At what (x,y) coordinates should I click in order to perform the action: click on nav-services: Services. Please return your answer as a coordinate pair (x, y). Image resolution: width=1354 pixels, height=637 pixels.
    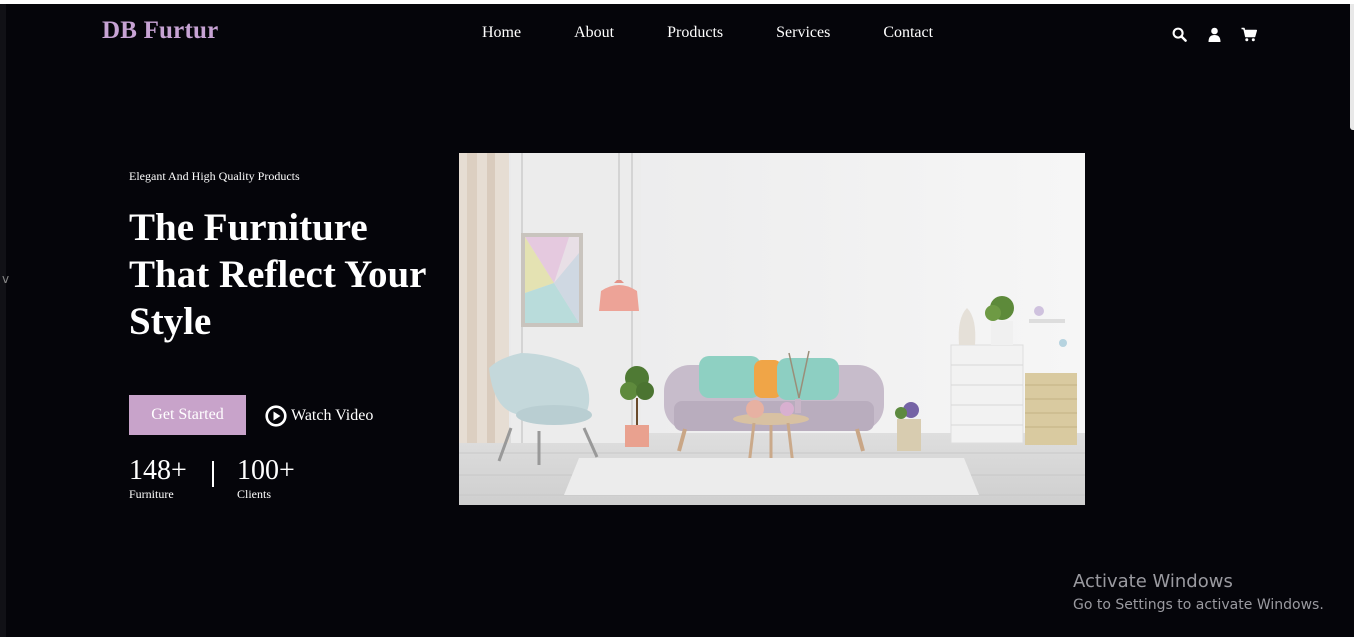
    Looking at the image, I should click on (803, 33).